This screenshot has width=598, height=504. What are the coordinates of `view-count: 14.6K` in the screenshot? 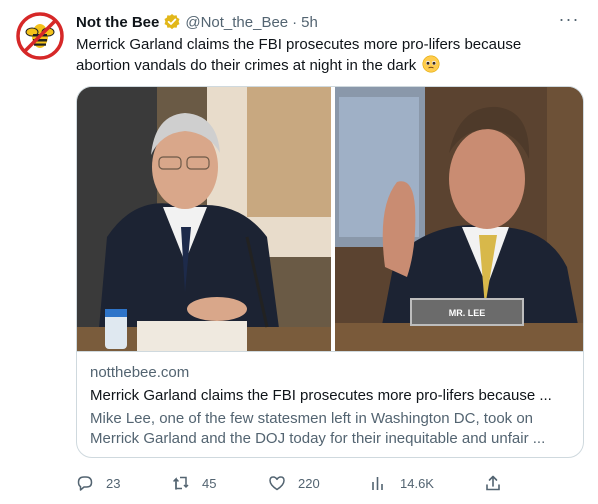 It's located at (417, 483).